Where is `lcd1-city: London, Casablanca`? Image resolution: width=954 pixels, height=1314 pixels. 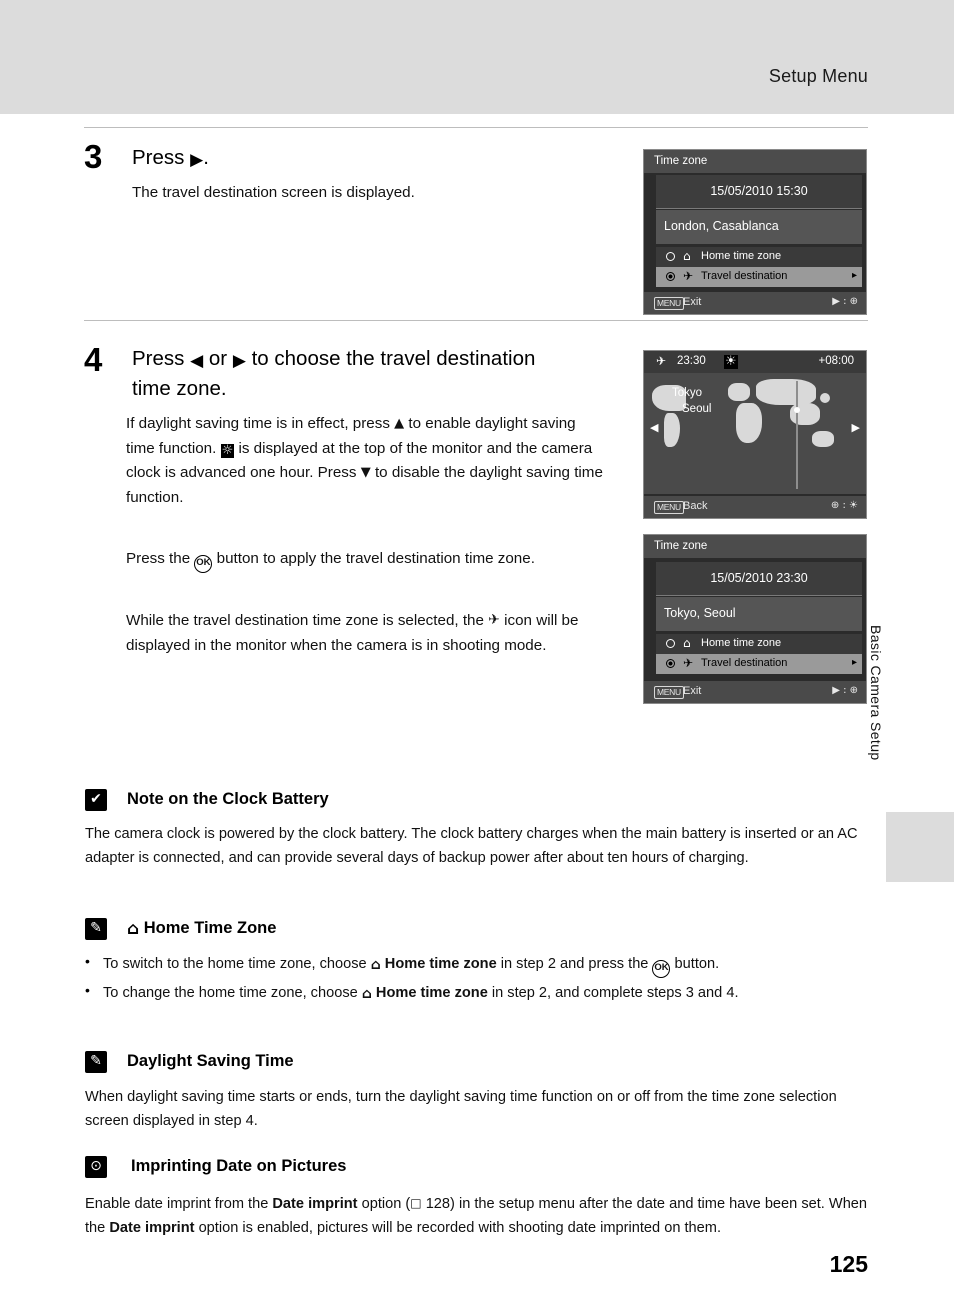
lcd1-city: London, Casablanca is located at coordinates (759, 227).